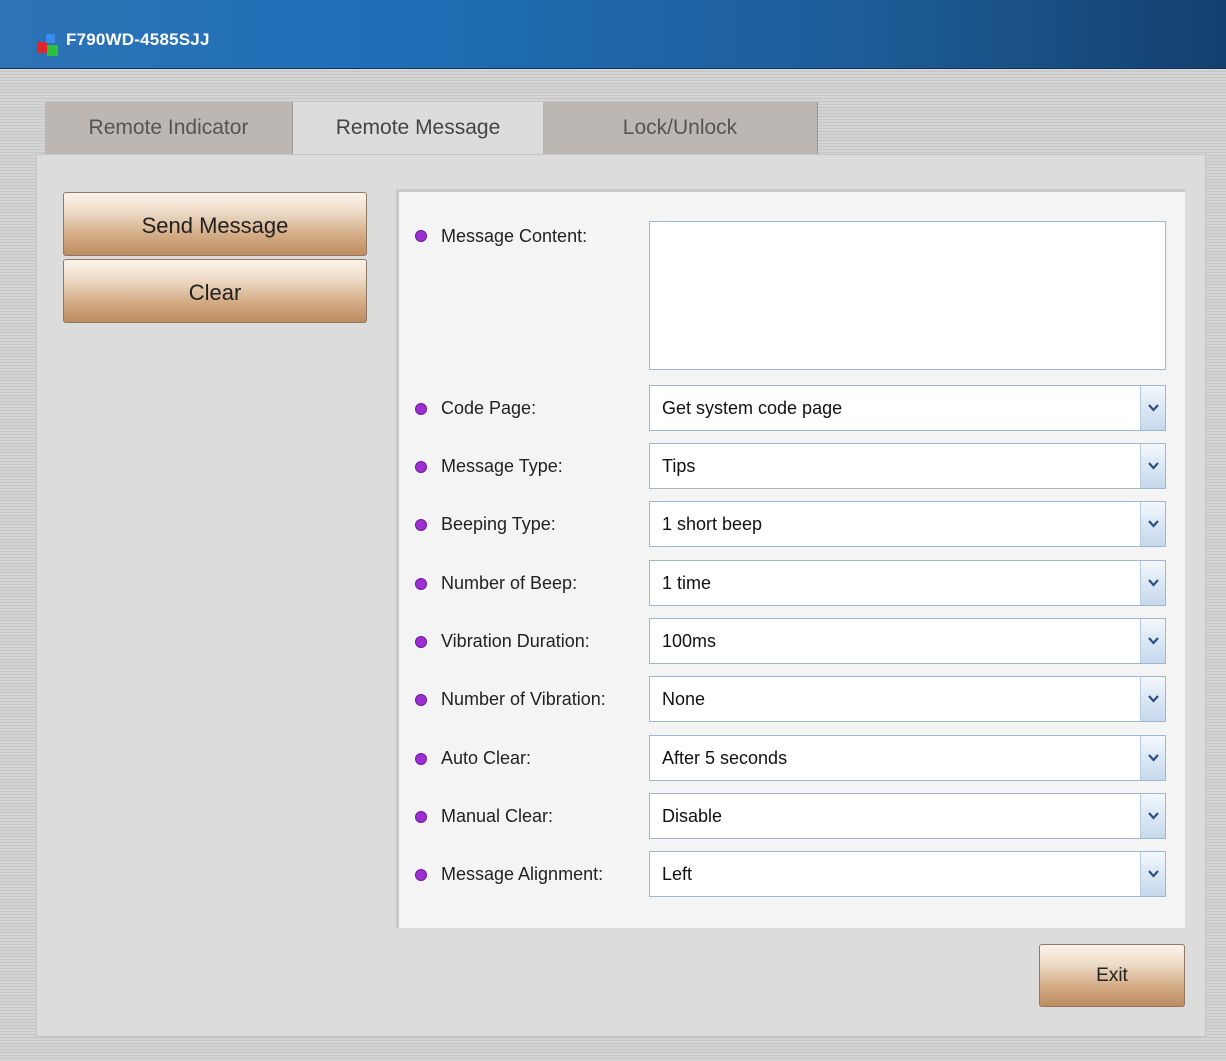 The height and width of the screenshot is (1061, 1226). What do you see at coordinates (752, 408) in the screenshot?
I see `code-page-value: Get system code page` at bounding box center [752, 408].